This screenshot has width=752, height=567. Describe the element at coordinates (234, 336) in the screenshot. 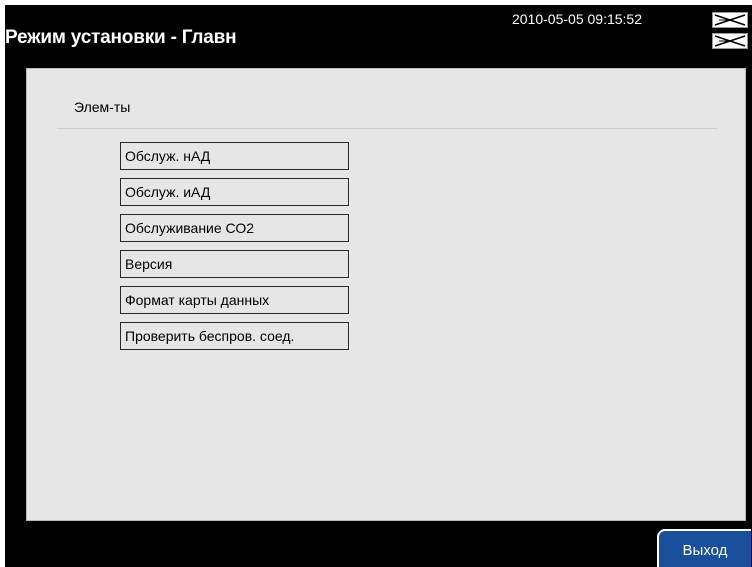

I see `menu-item-check-wireless: Проверить беспров. соед.` at that location.